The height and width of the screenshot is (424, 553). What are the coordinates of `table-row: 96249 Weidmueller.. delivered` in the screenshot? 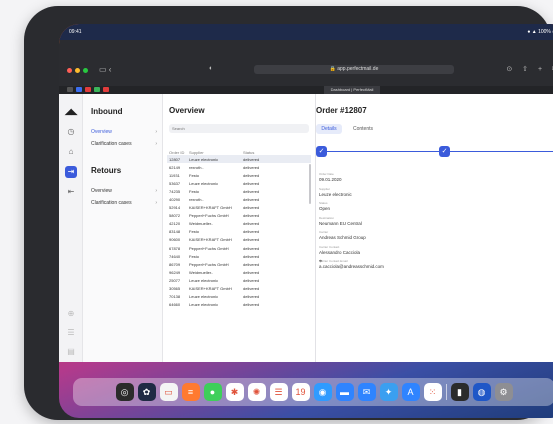 It's located at (239, 272).